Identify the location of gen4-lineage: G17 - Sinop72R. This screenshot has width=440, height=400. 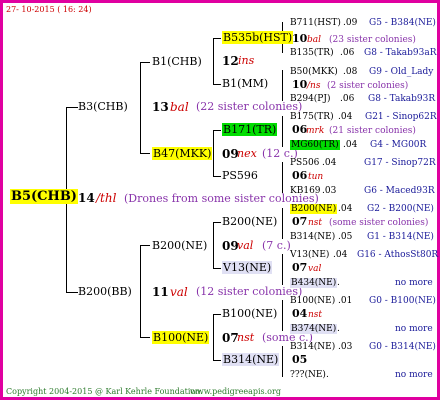
(400, 163).